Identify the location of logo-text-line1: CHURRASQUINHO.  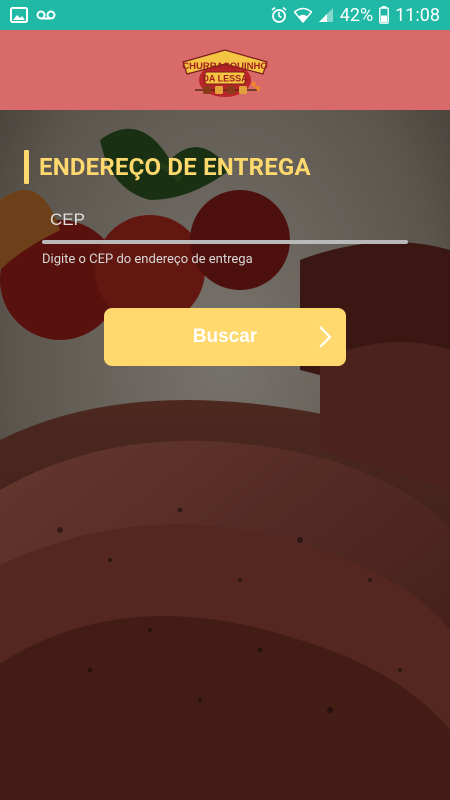
(225, 66).